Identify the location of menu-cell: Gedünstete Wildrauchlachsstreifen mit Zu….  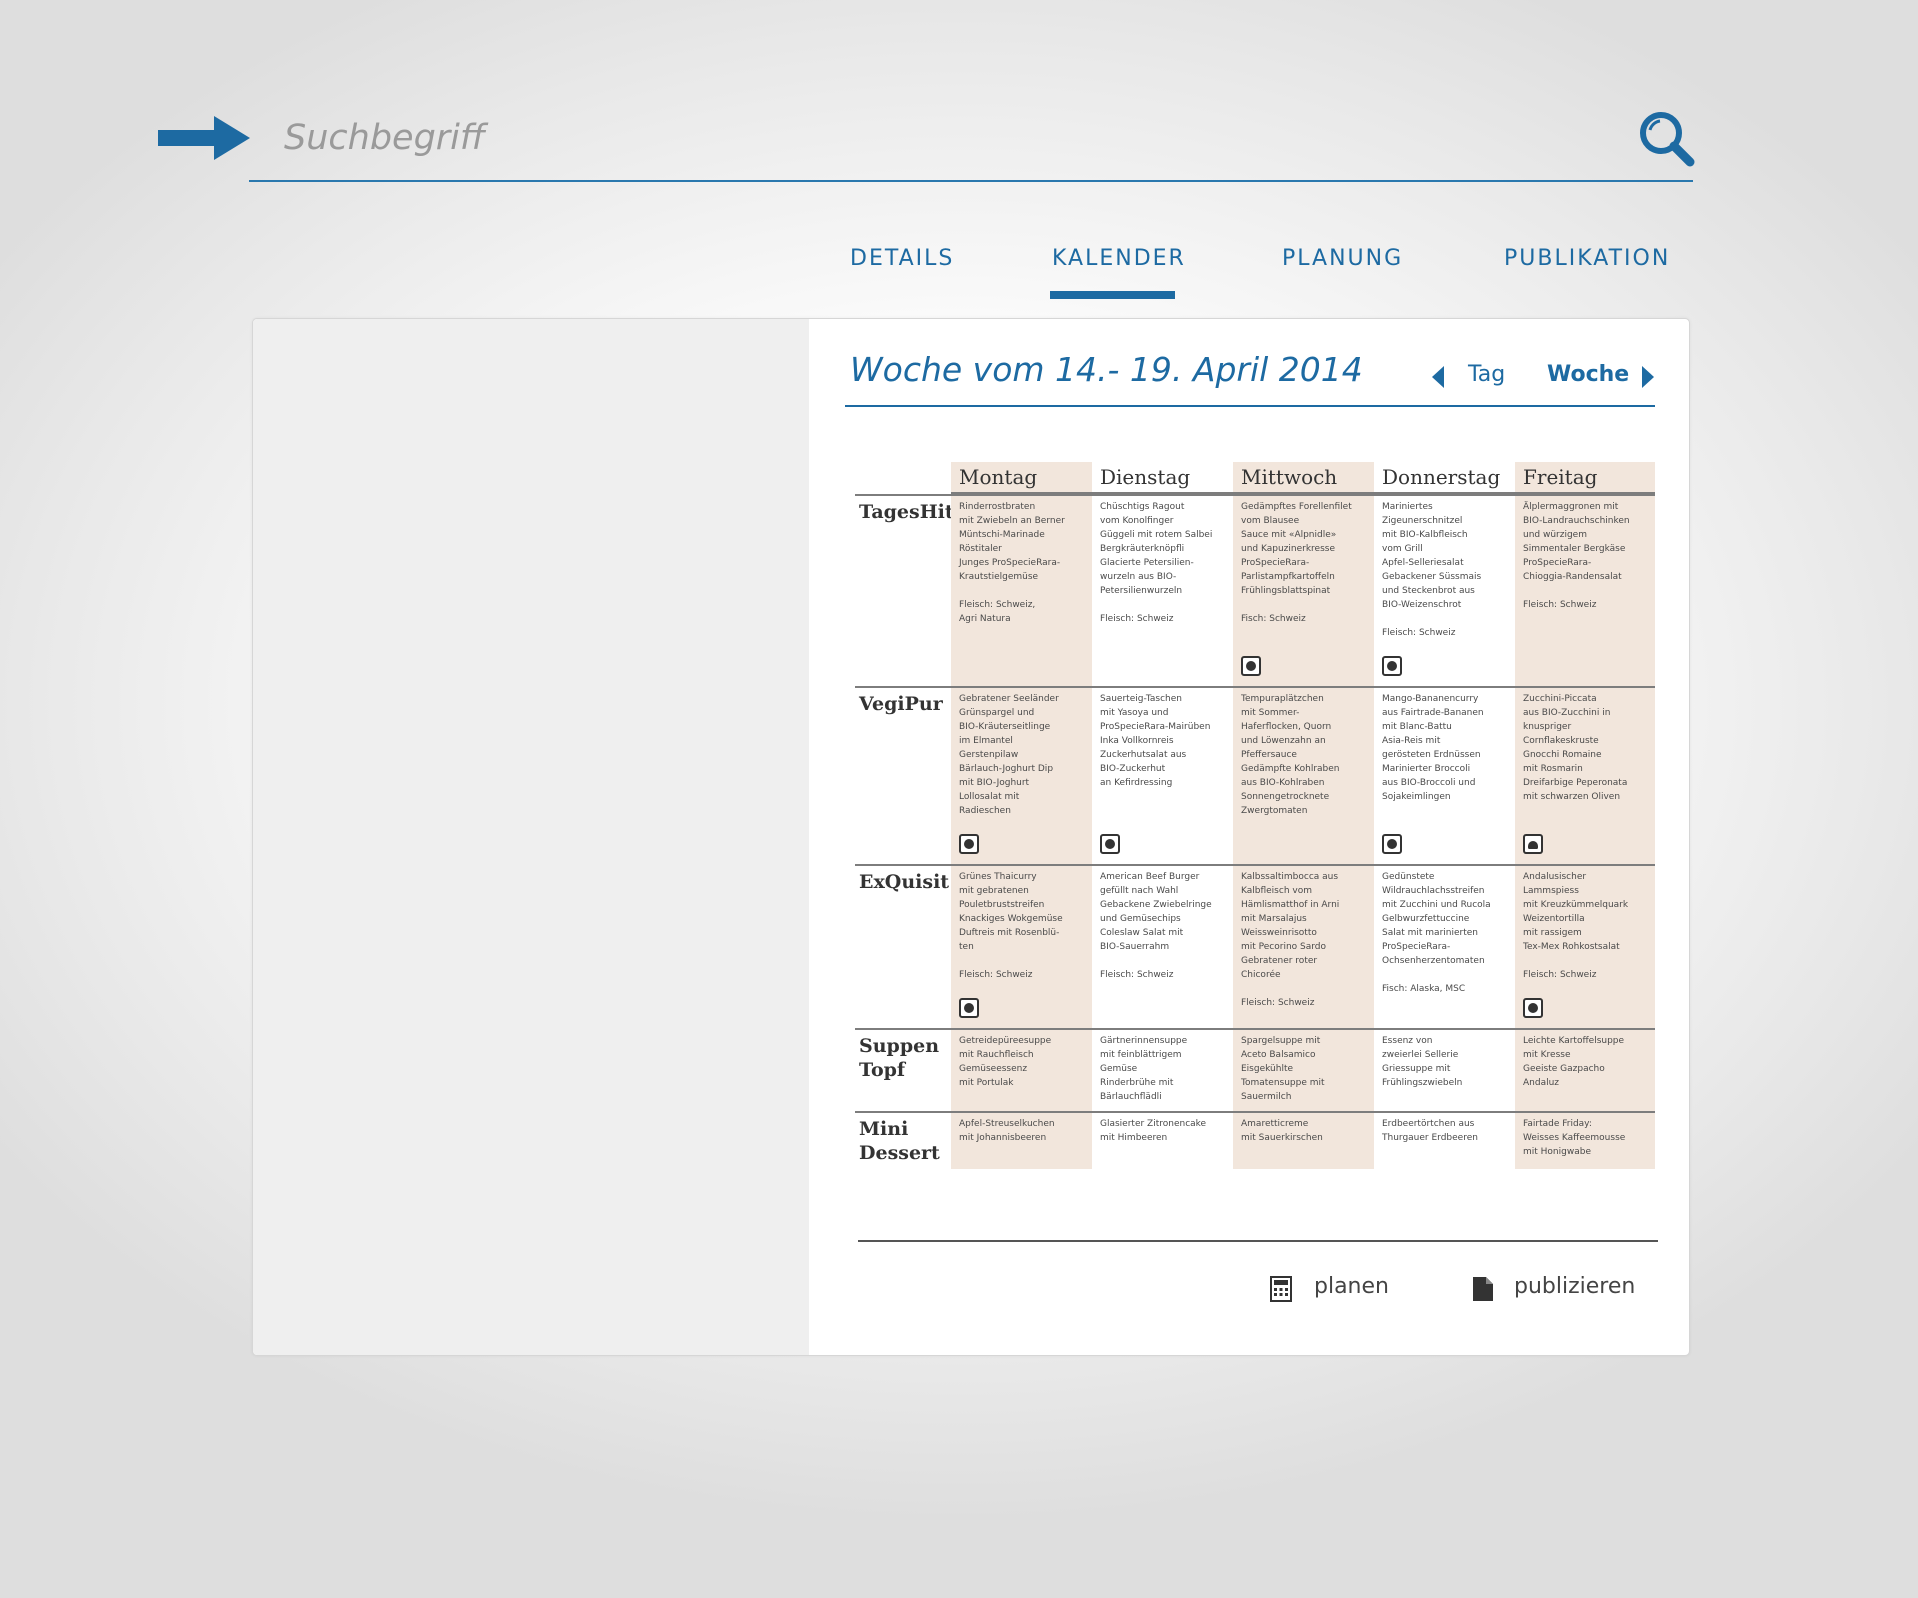
(1444, 946).